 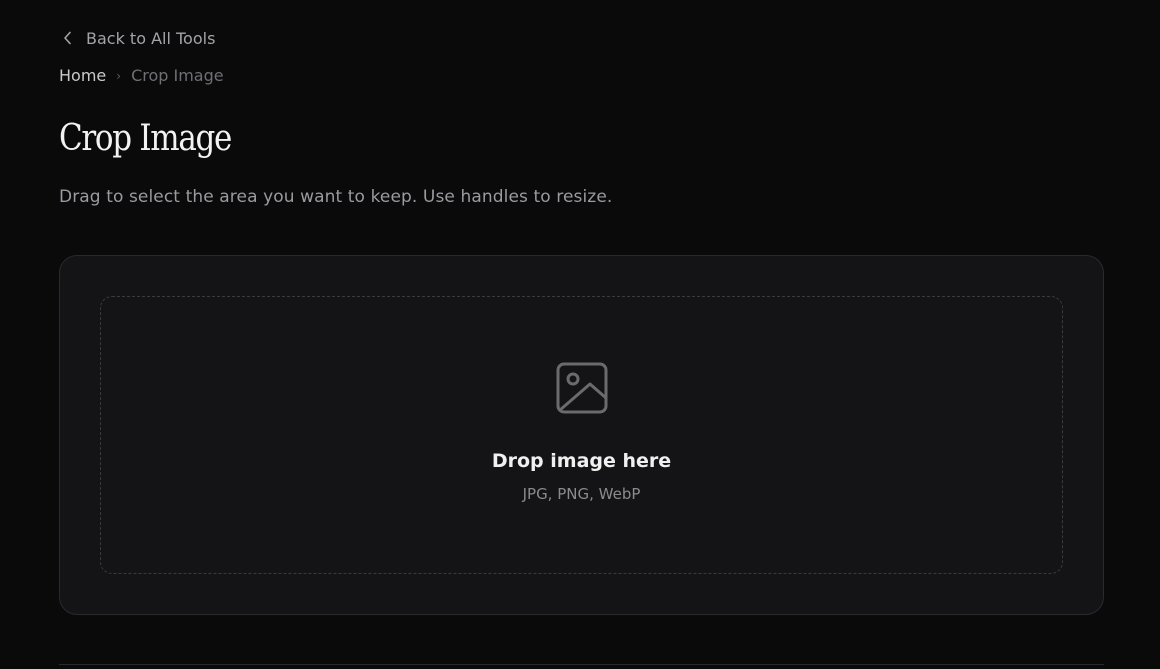 I want to click on image-icon, so click(x=582, y=388).